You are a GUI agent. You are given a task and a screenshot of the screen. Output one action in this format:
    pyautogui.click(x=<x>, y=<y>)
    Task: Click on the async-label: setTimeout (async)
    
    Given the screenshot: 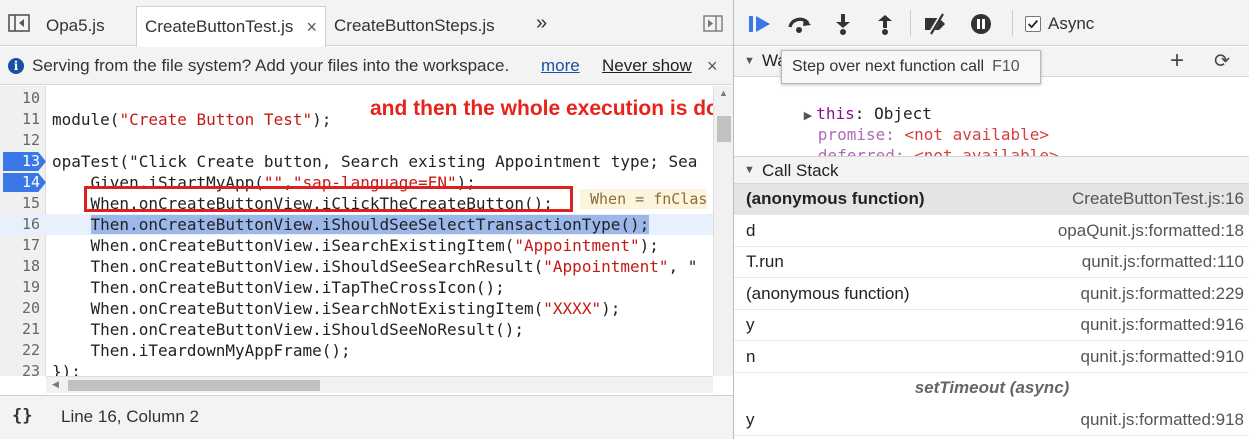 What is the action you would take?
    pyautogui.click(x=992, y=387)
    